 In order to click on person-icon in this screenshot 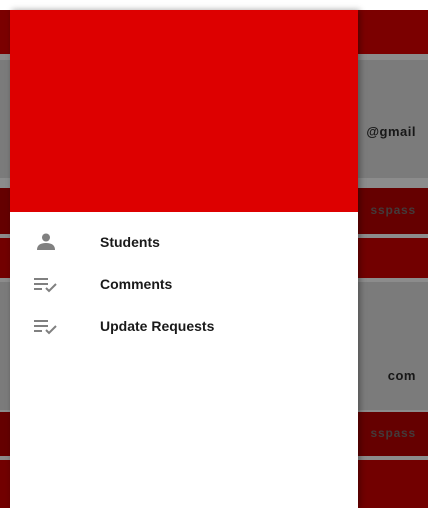, I will do `click(46, 242)`.